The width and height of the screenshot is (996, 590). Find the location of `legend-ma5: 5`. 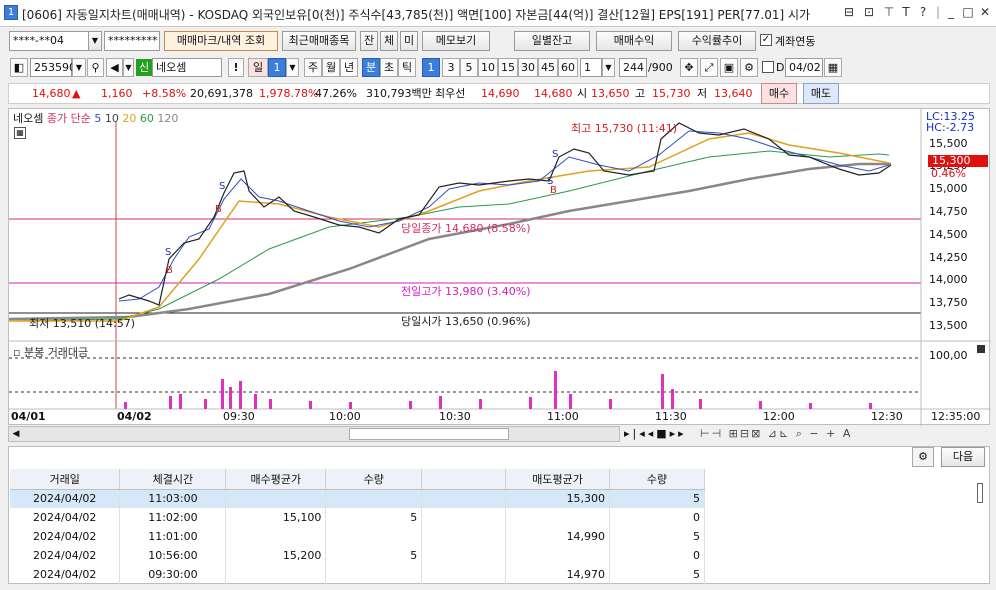

legend-ma5: 5 is located at coordinates (98, 118).